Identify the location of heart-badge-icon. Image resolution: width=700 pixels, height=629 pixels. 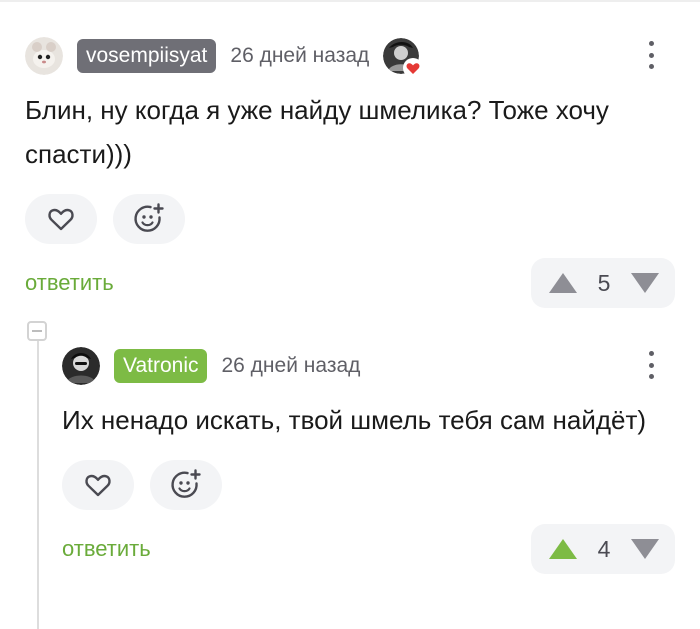
(413, 68).